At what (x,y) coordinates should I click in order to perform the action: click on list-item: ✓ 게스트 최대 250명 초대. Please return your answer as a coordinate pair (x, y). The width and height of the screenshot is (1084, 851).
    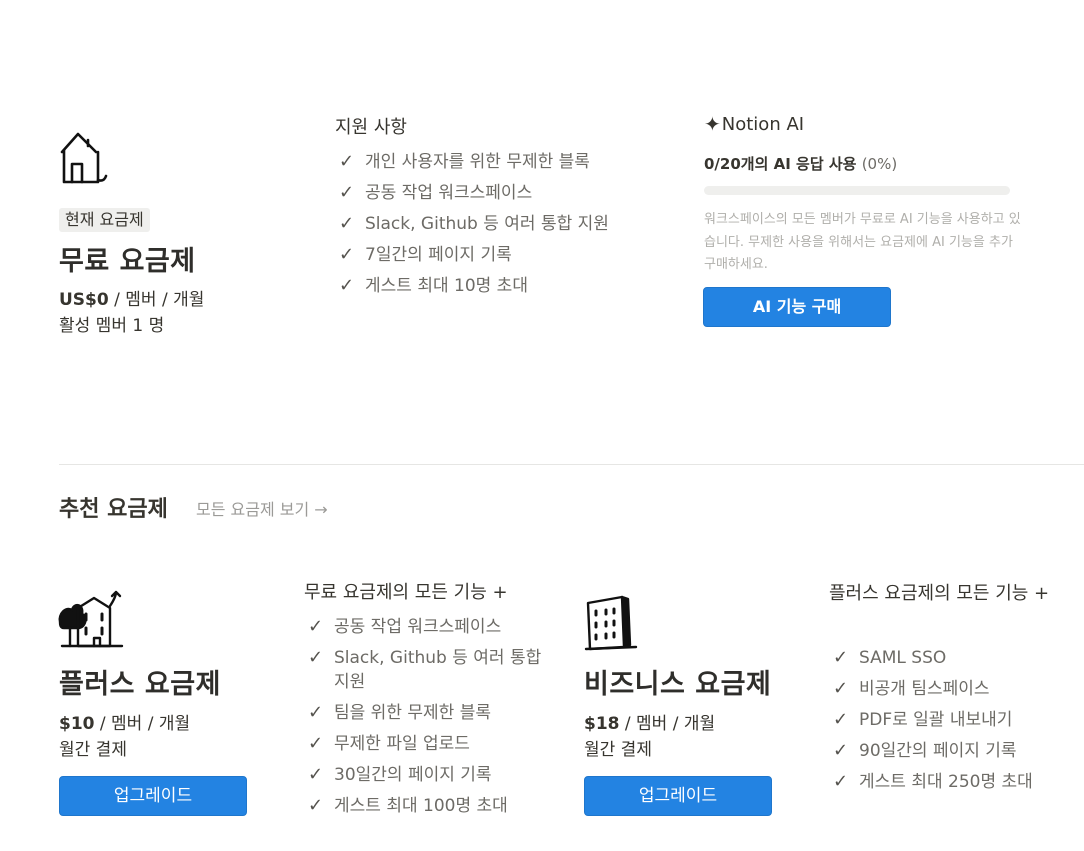
    Looking at the image, I should click on (933, 781).